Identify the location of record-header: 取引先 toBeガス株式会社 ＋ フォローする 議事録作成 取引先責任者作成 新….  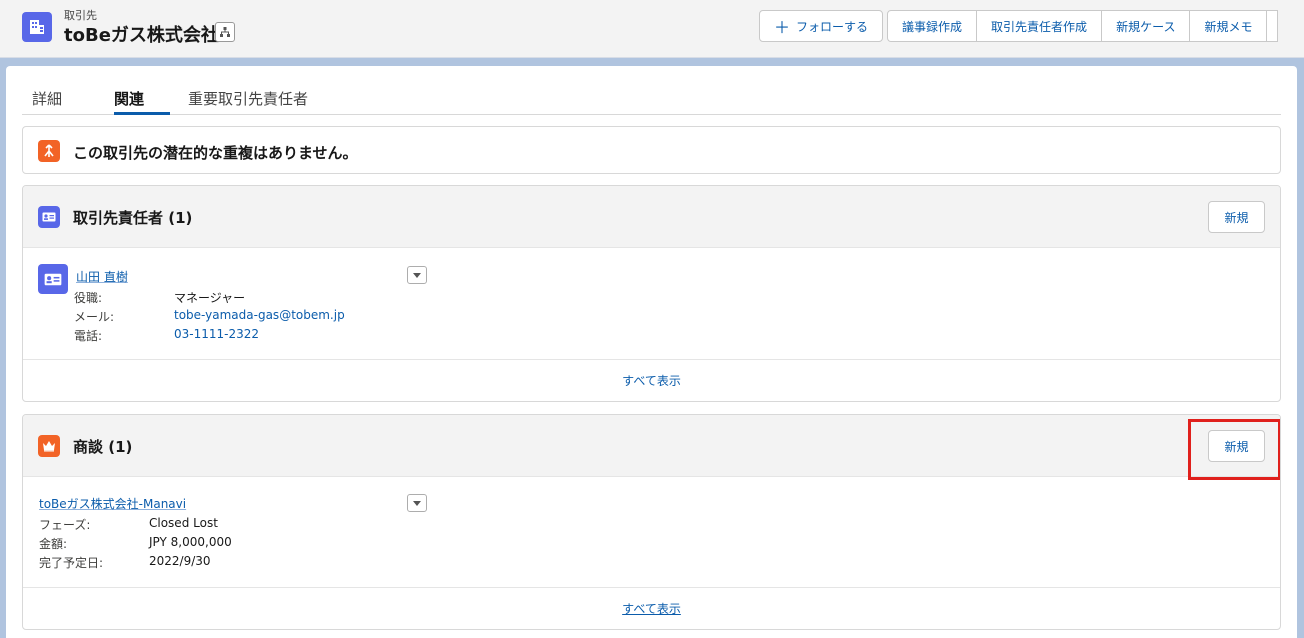
(652, 29).